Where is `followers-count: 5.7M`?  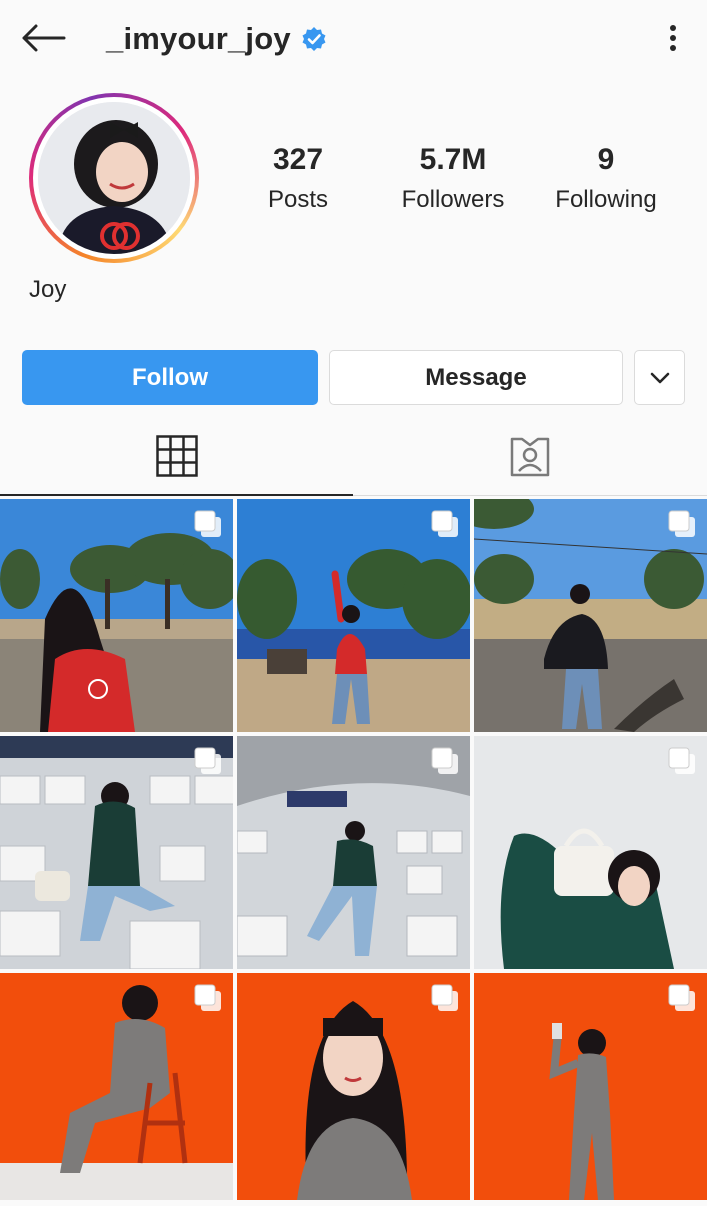 followers-count: 5.7M is located at coordinates (453, 159).